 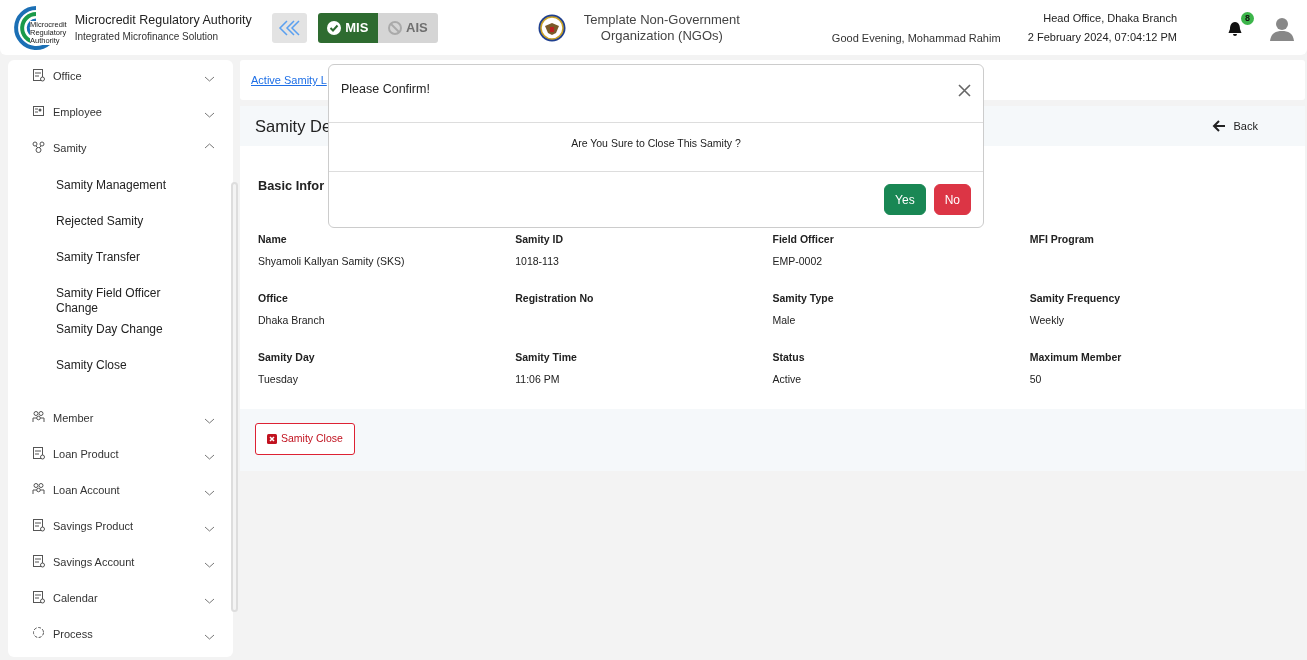 I want to click on datetime-text: 2 February 2024, 07:04:12 PM, so click(x=1102, y=37).